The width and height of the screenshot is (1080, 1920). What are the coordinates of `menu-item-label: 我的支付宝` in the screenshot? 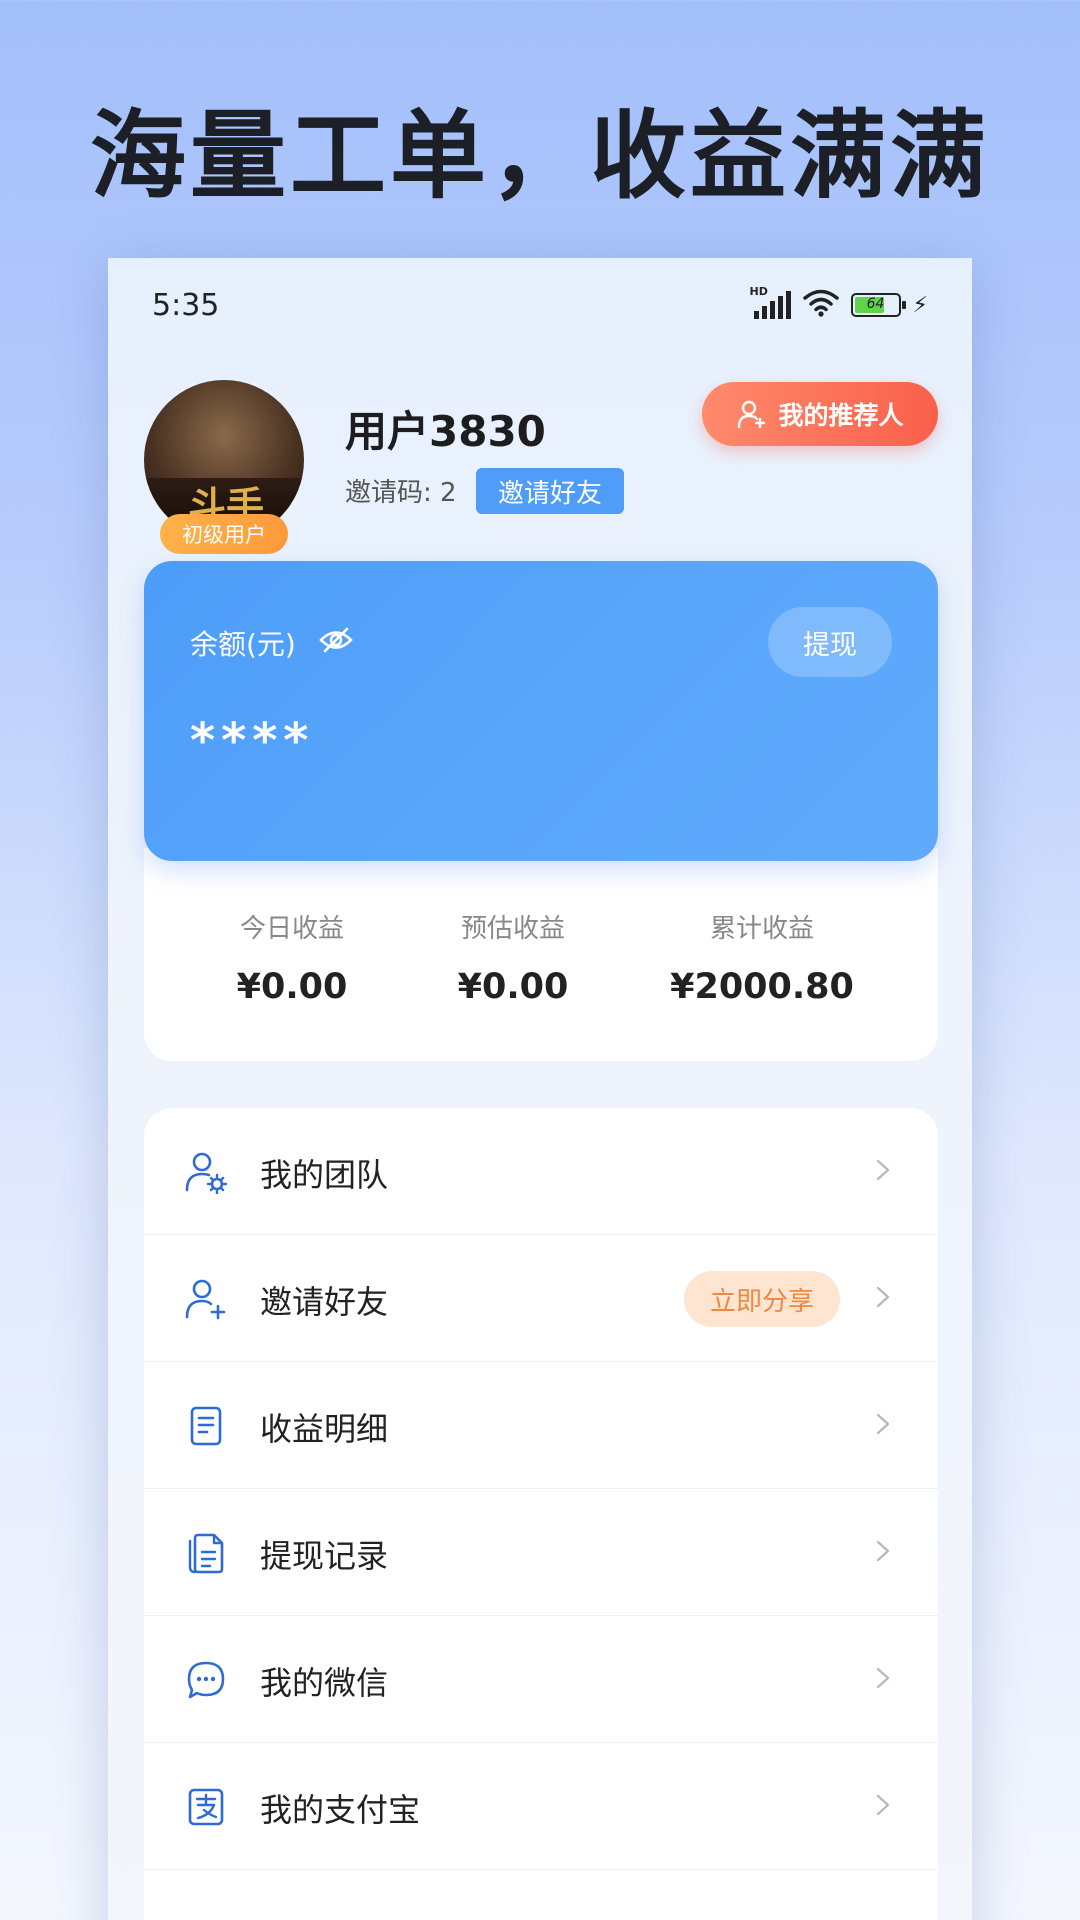 It's located at (340, 1810).